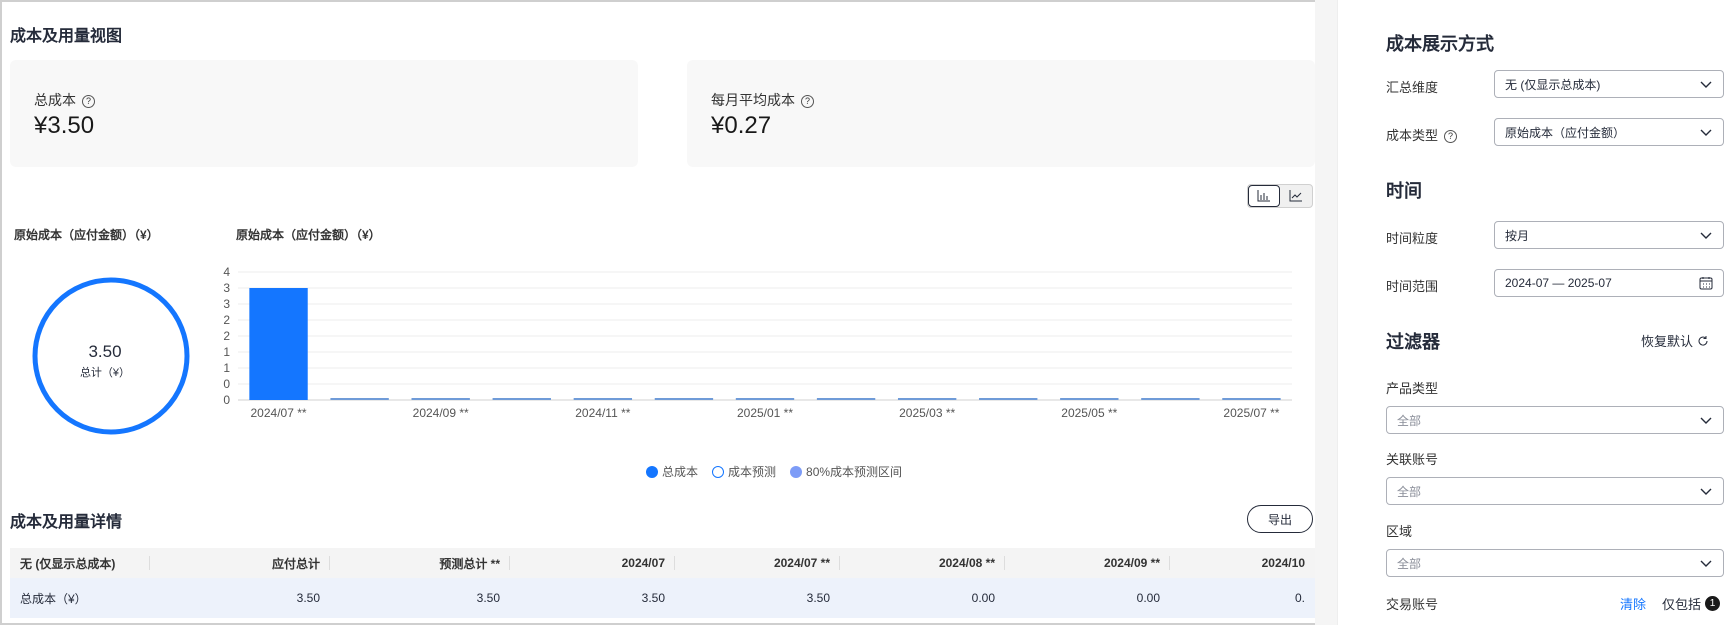  What do you see at coordinates (1633, 603) in the screenshot?
I see `clear-button: 清除` at bounding box center [1633, 603].